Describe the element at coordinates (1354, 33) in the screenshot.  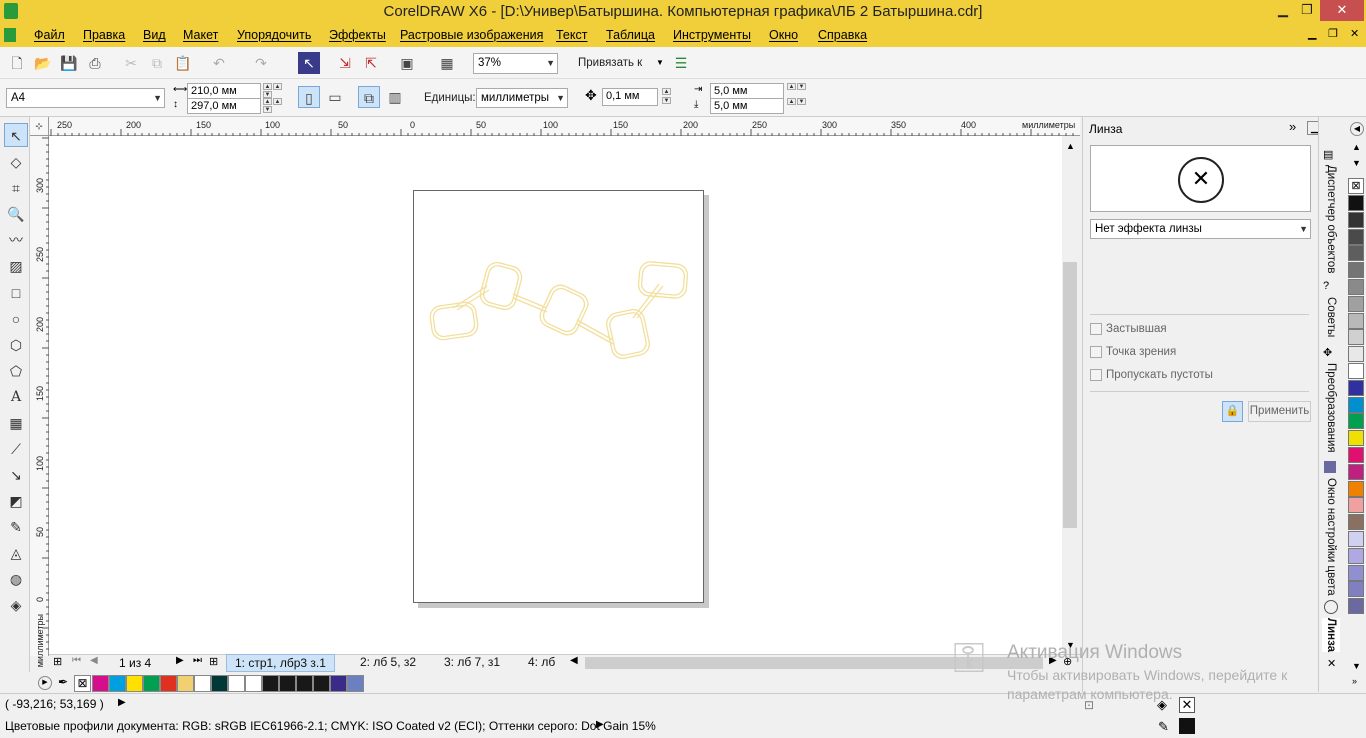
I see `doc-close-icon: ✕` at that location.